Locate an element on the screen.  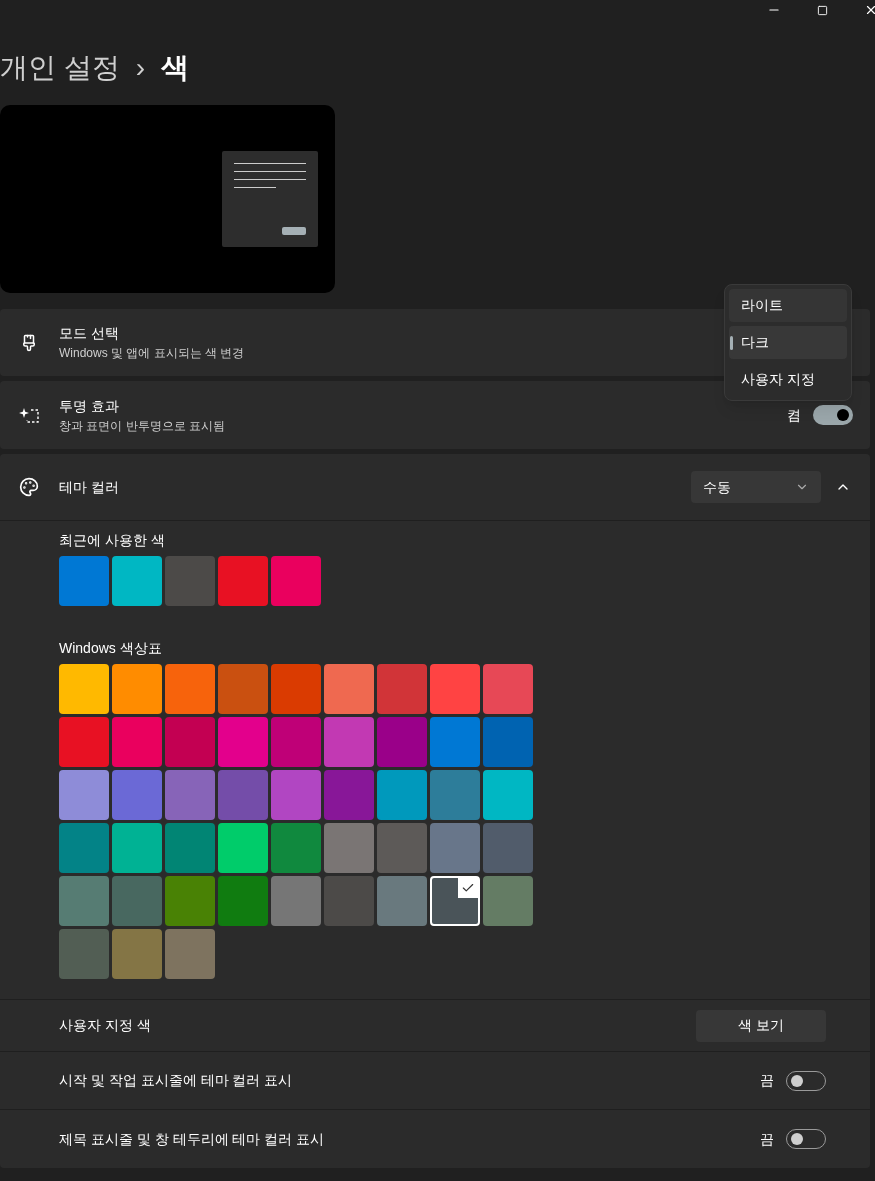
close-icon is located at coordinates (869, 10).